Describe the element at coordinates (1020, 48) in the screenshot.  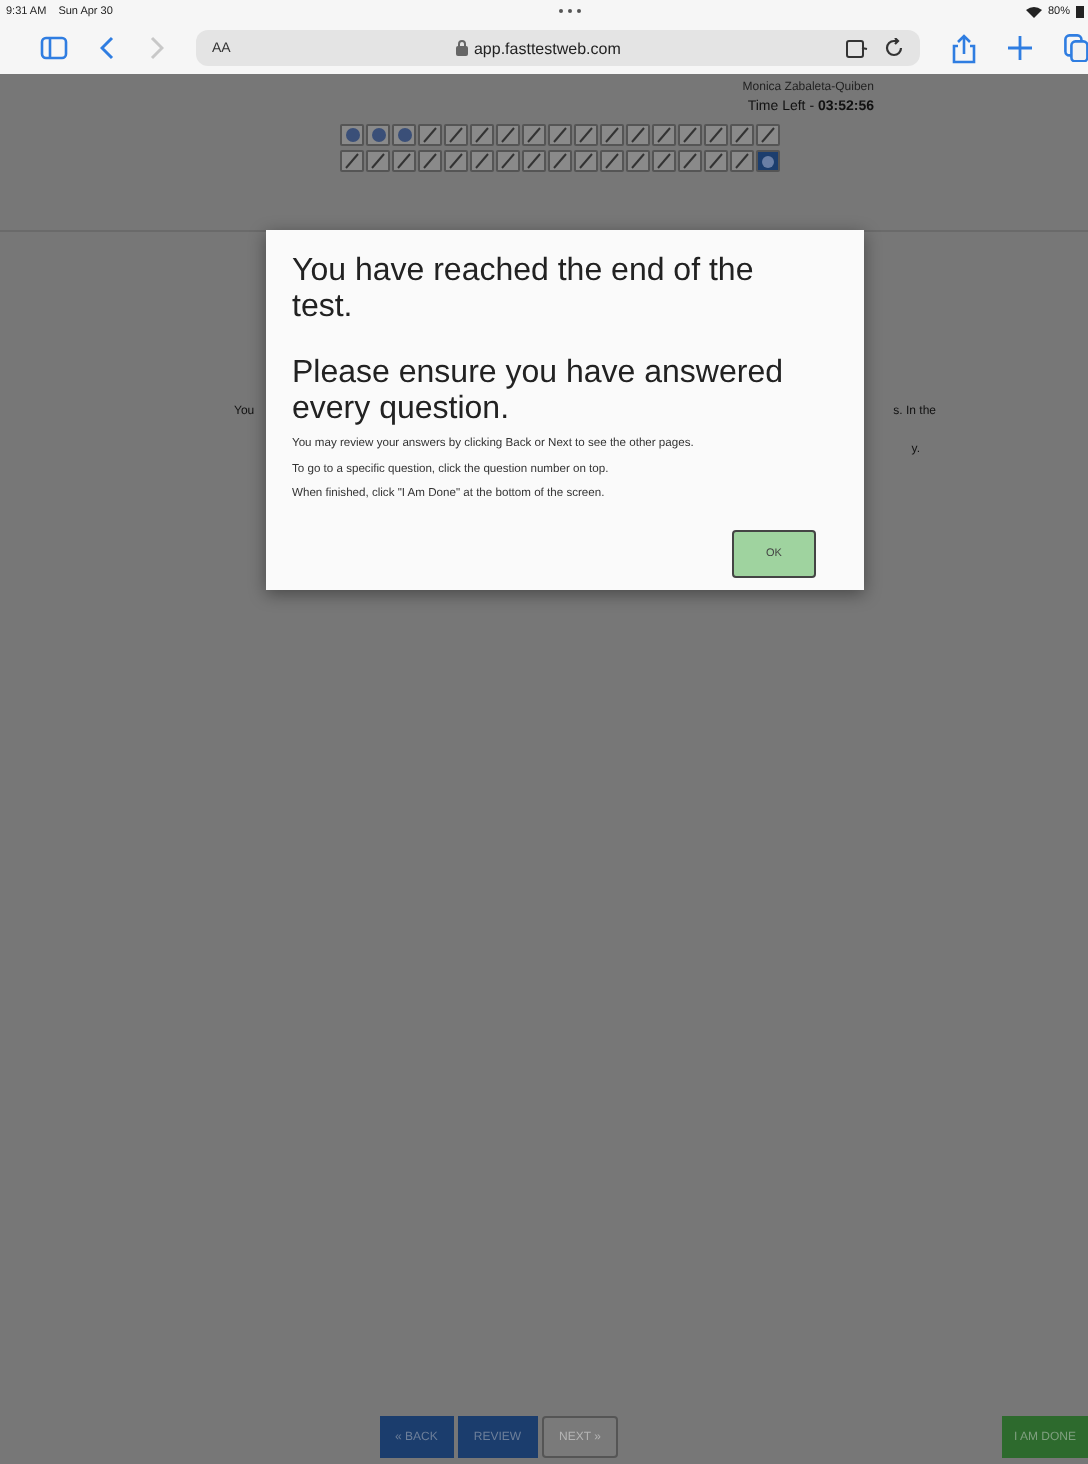
I see `new-tab-icon` at that location.